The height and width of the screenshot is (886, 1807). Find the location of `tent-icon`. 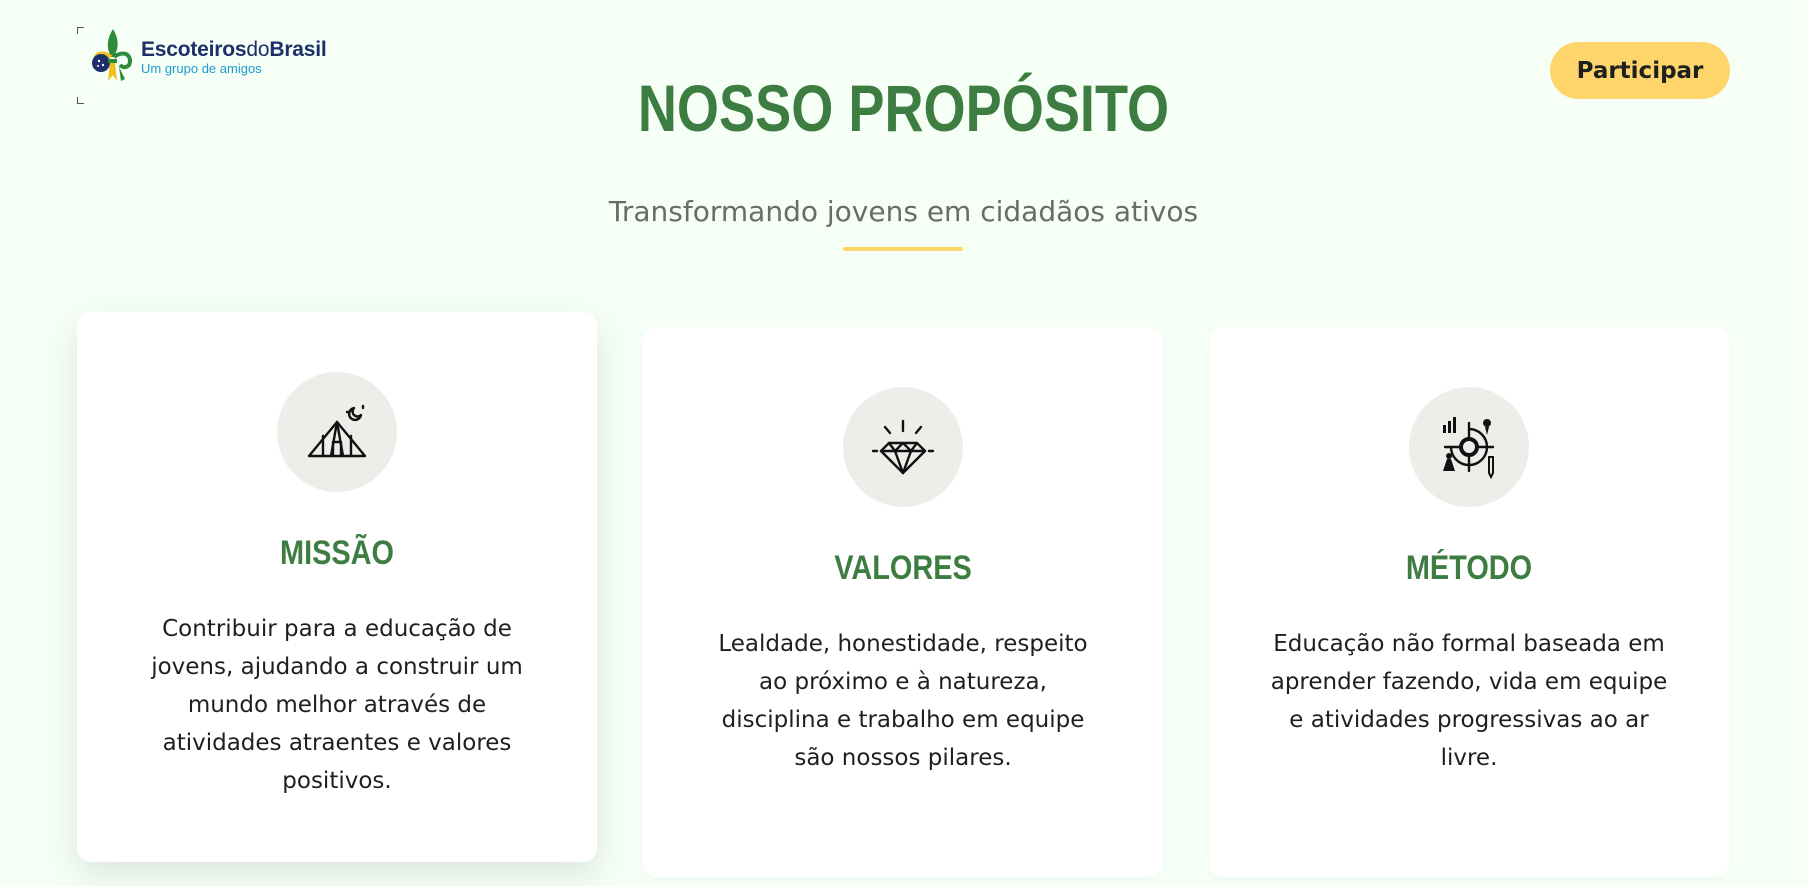

tent-icon is located at coordinates (337, 431).